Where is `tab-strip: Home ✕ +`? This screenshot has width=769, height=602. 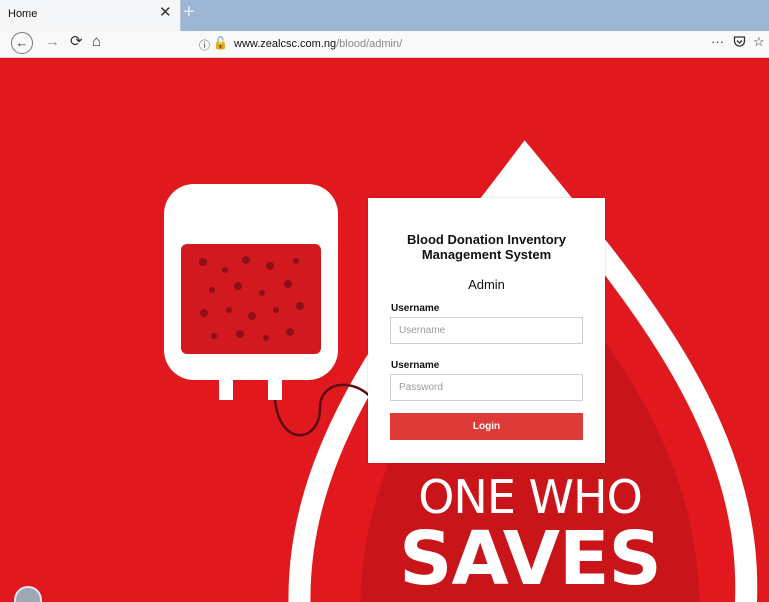 tab-strip: Home ✕ + is located at coordinates (384, 15).